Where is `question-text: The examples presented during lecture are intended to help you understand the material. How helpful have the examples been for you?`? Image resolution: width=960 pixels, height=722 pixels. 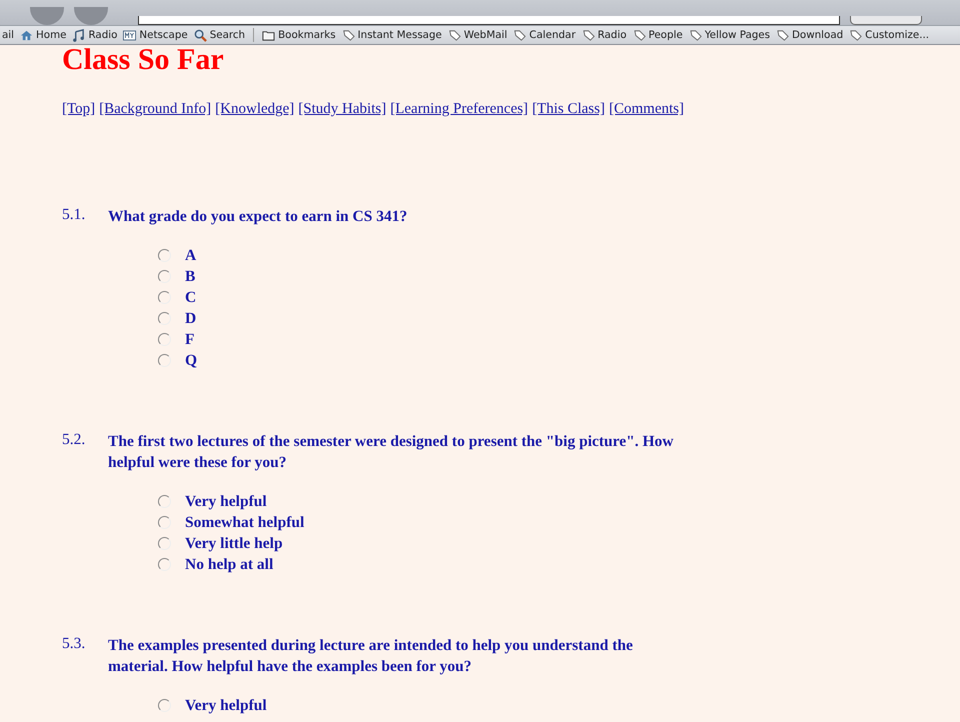 question-text: The examples presented during lecture are intended to help you understand the material. How helpful have the examples been for you? is located at coordinates (371, 656).